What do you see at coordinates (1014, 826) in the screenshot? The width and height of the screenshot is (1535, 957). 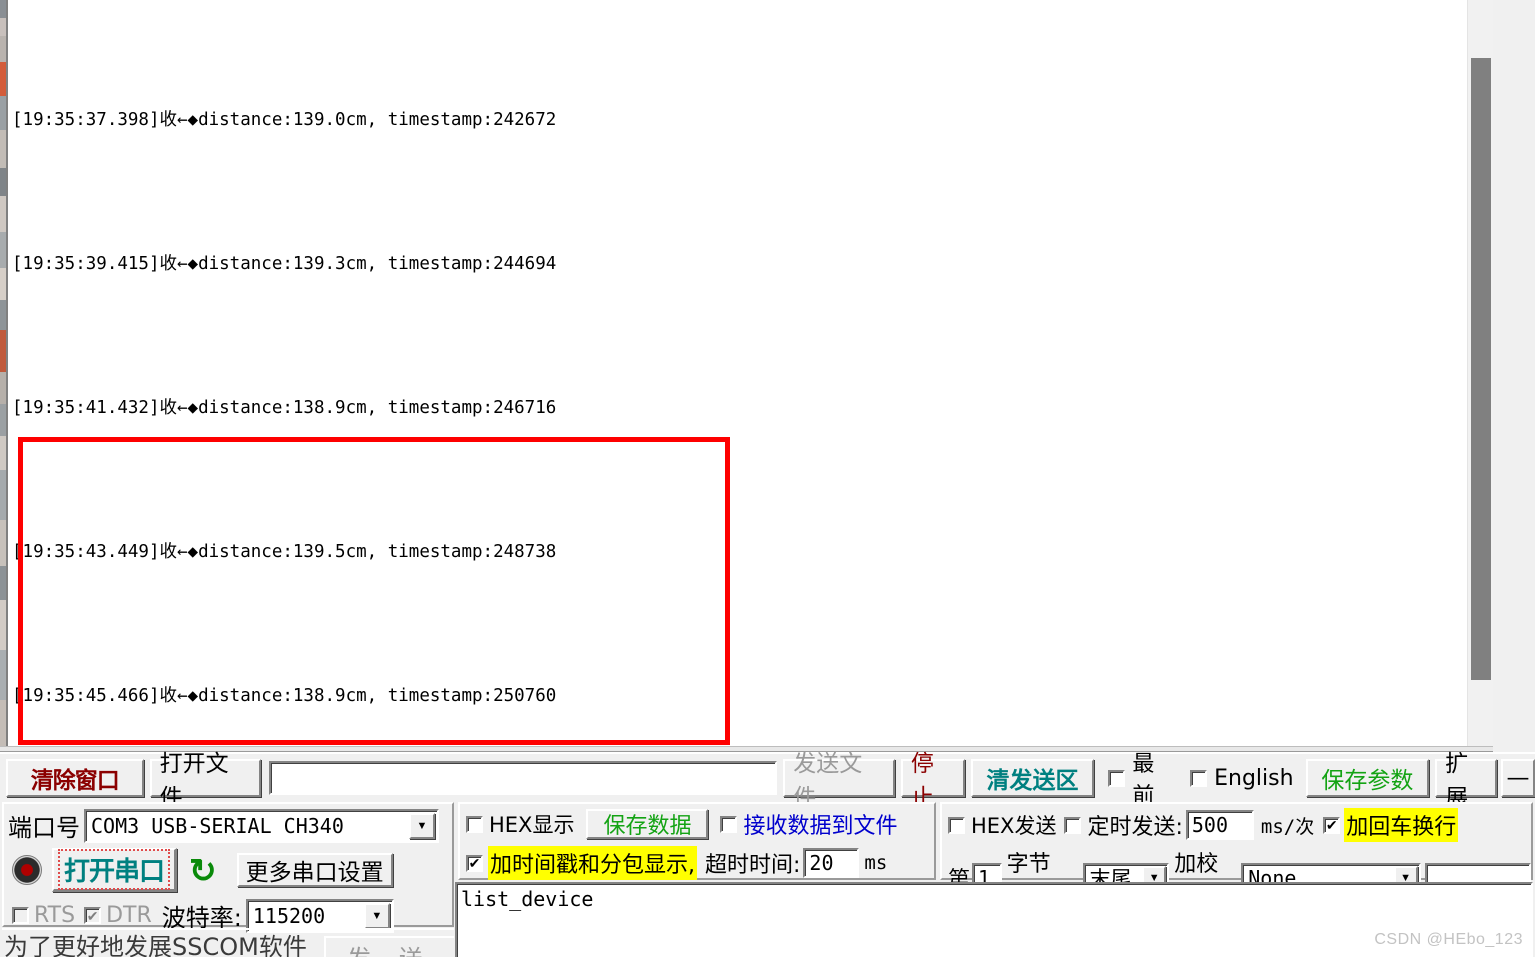 I see `hex-send-label: HEX发送` at bounding box center [1014, 826].